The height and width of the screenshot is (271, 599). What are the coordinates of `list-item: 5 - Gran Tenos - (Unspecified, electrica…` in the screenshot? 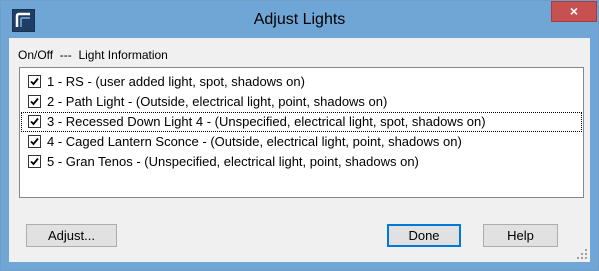 It's located at (301, 162).